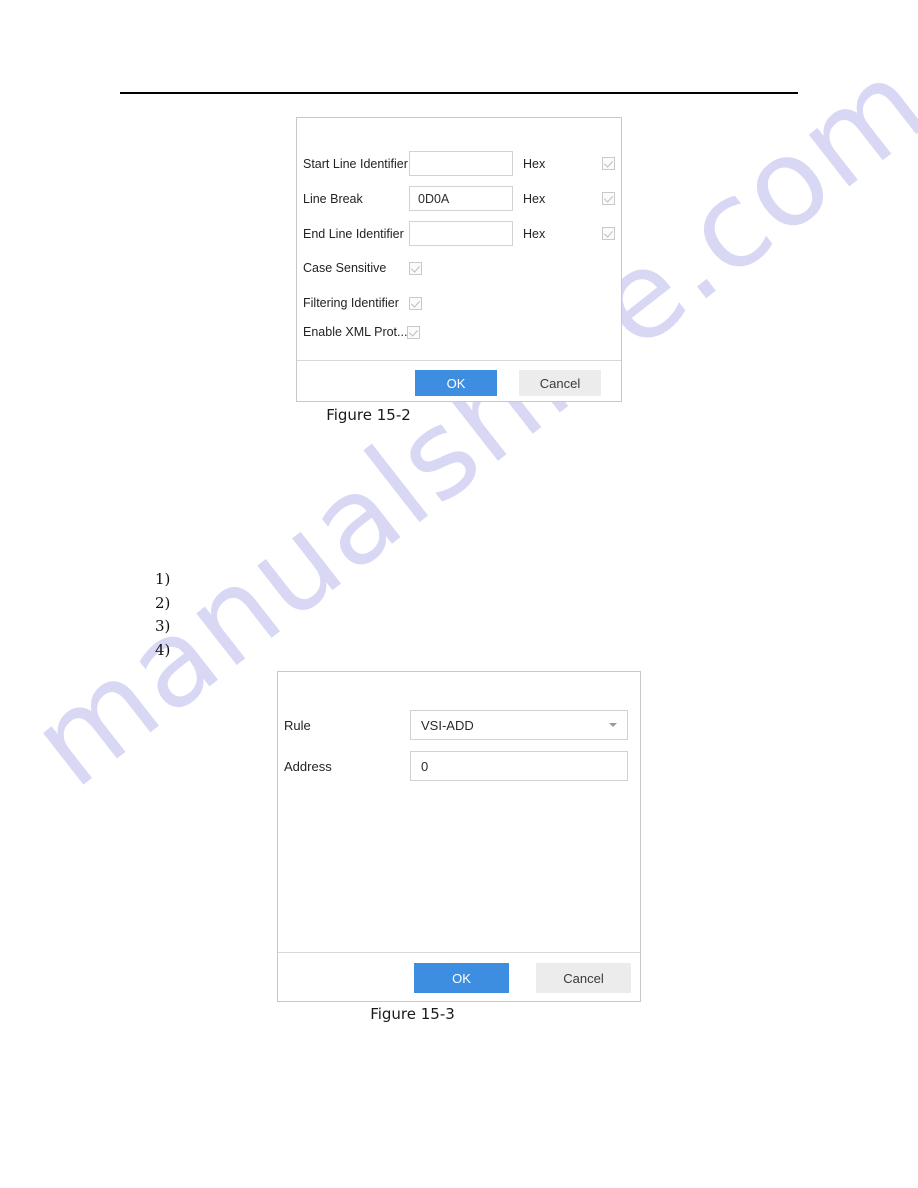 This screenshot has height=1188, width=918. I want to click on form-row-end-line-identifier: End Line Identifier Hex, so click(459, 233).